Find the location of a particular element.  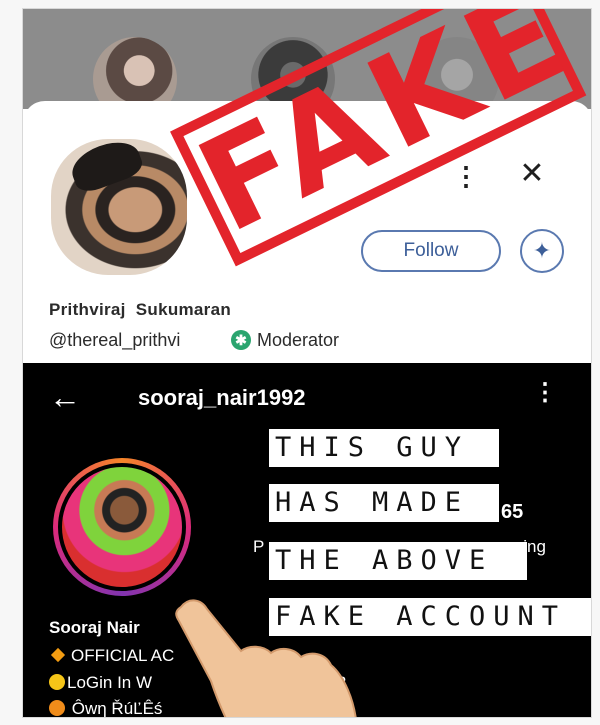

back-arrow-icon: ← is located at coordinates (65, 397).